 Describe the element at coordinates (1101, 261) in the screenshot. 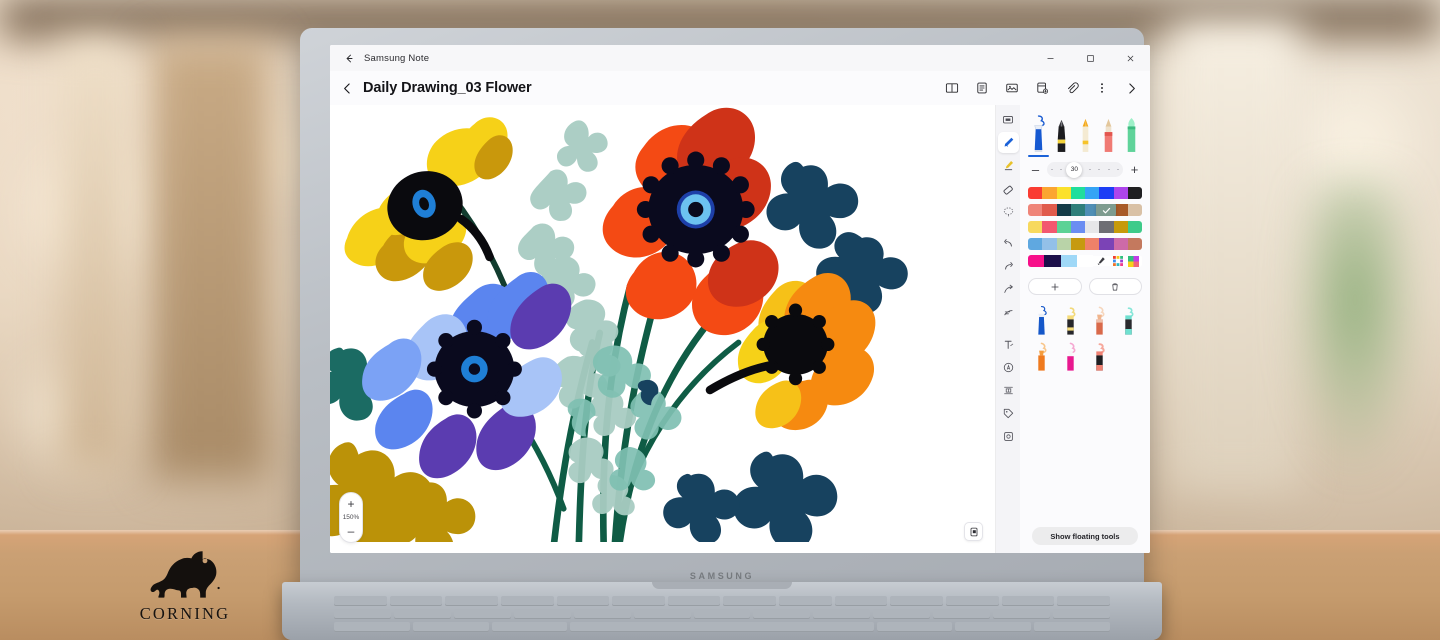

I see `eyedropper-icon` at that location.